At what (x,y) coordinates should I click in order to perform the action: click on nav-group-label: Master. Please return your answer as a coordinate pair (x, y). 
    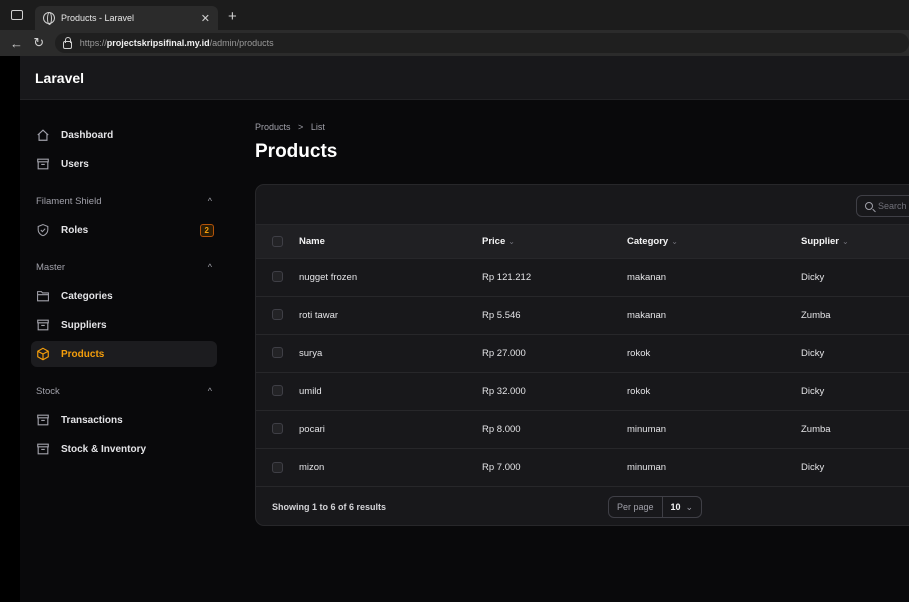
    Looking at the image, I should click on (51, 267).